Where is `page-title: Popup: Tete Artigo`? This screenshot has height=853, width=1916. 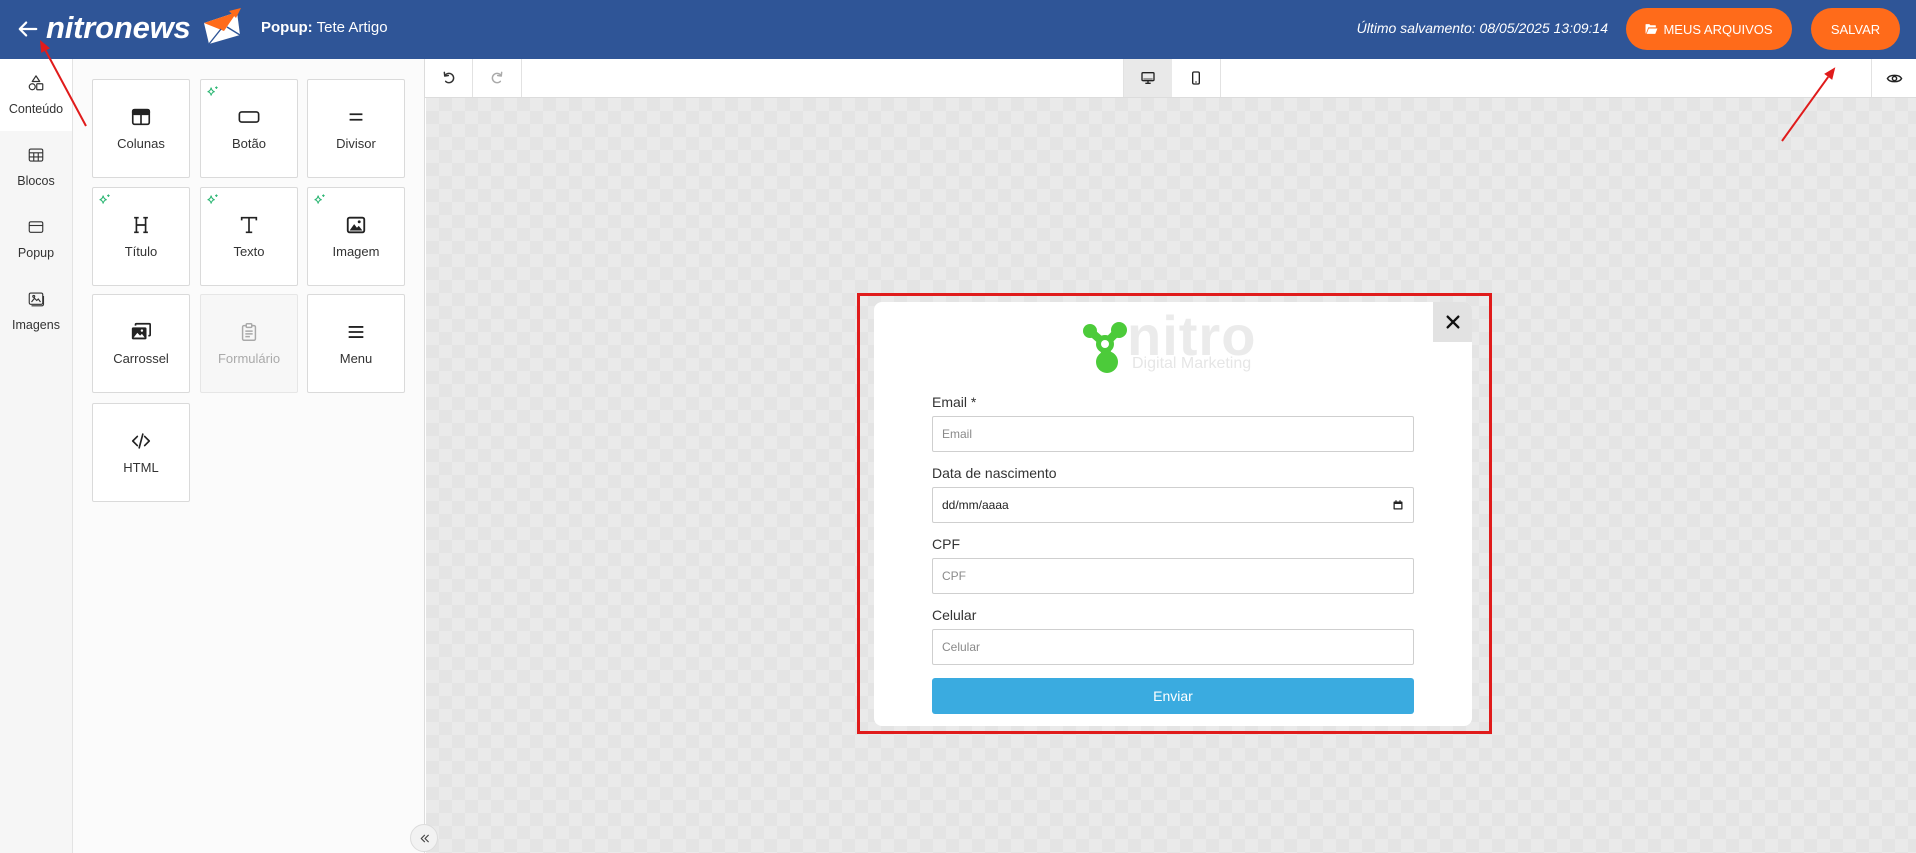 page-title: Popup: Tete Artigo is located at coordinates (324, 28).